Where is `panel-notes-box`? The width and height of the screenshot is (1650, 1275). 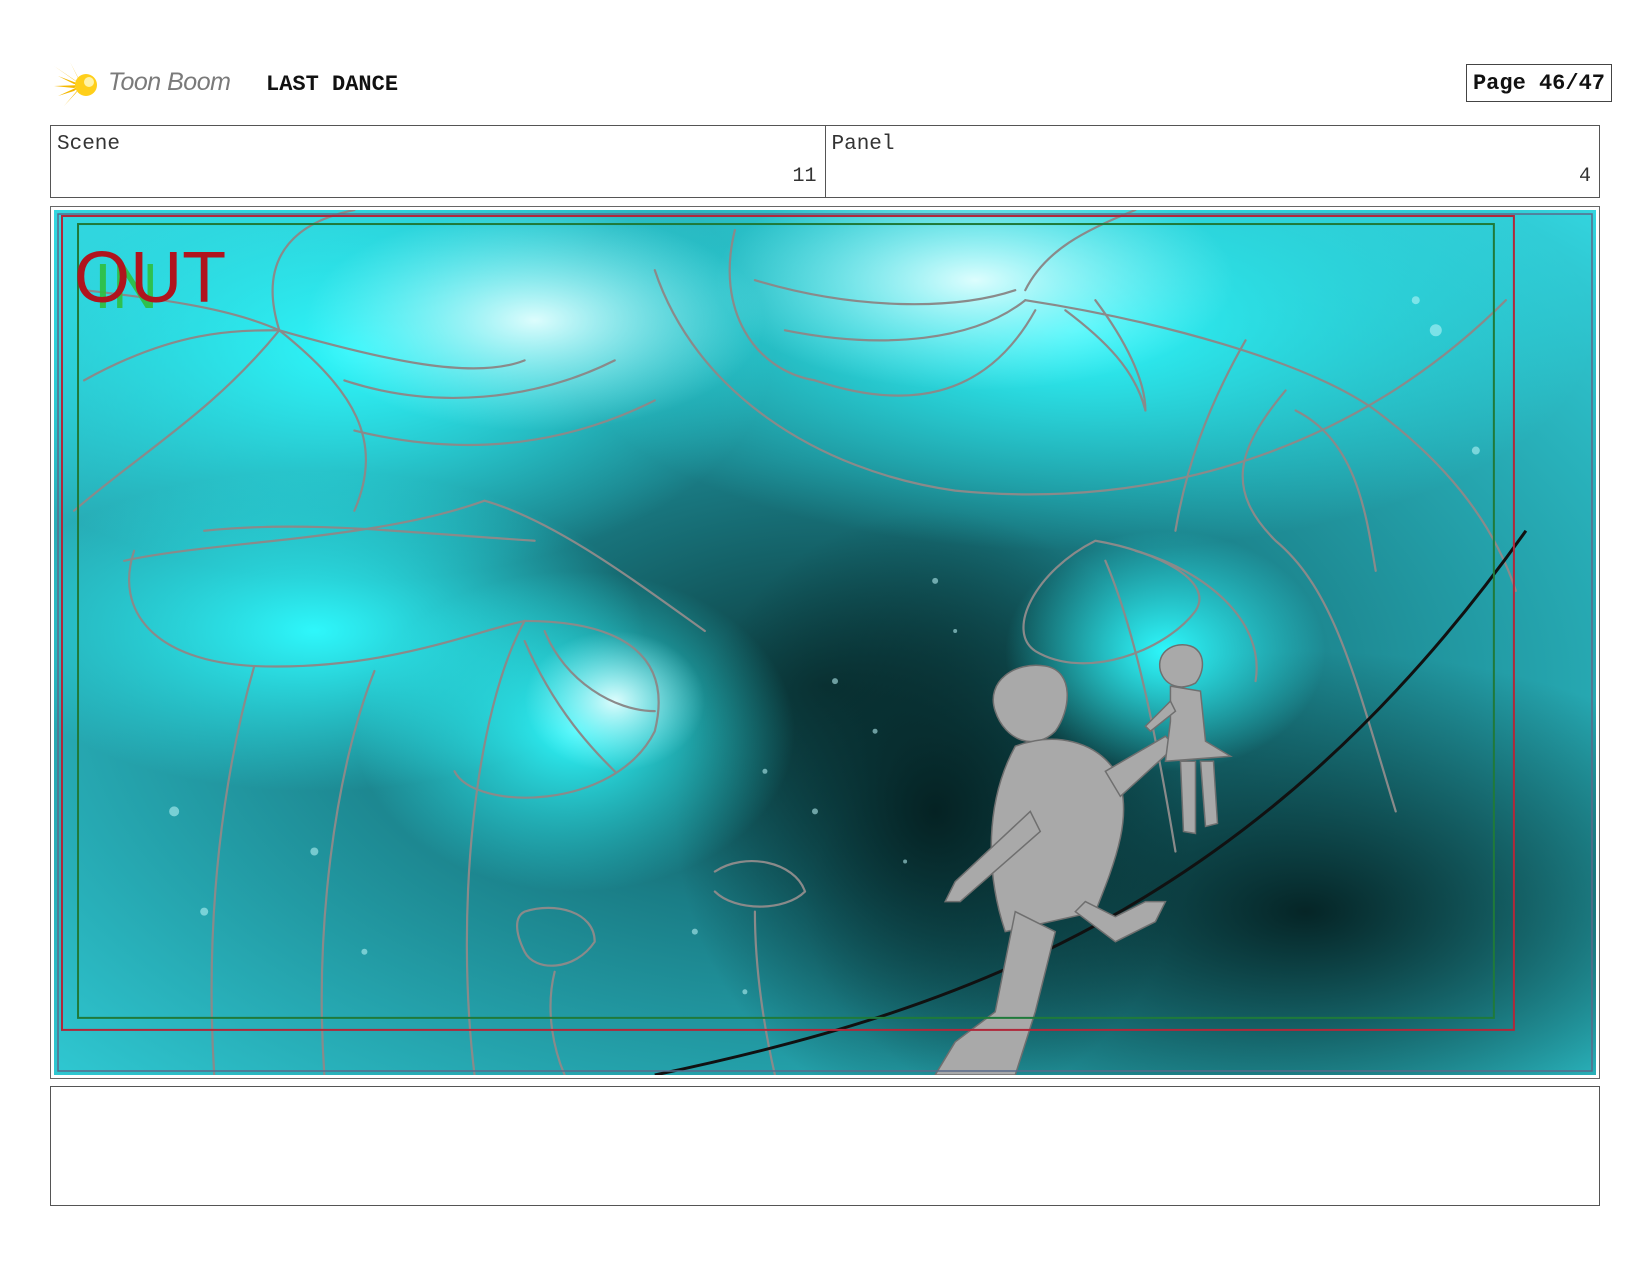
panel-notes-box is located at coordinates (825, 1146).